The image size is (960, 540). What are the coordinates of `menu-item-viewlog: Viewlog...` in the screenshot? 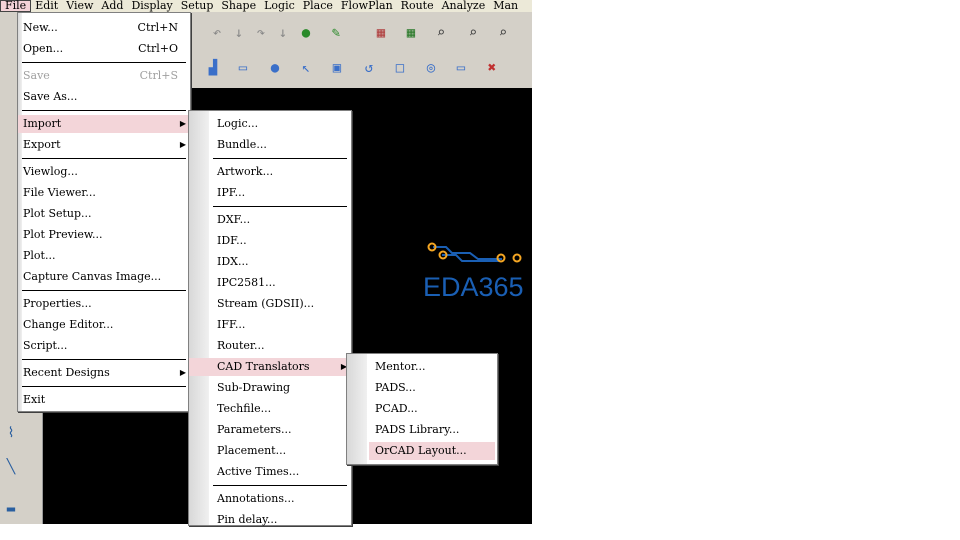 It's located at (104, 172).